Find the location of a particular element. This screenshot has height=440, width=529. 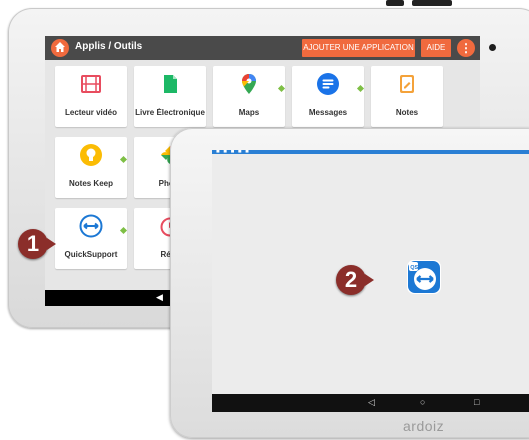

navigation-bar: ◁ ○ □ is located at coordinates (370, 403).